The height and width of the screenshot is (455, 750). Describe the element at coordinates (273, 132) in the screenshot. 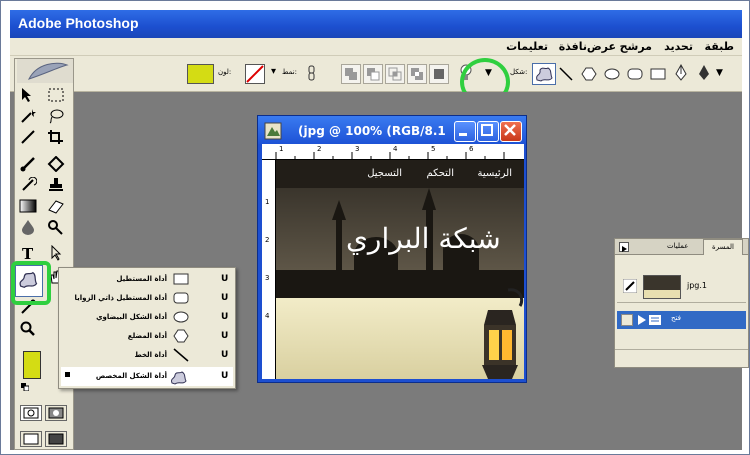

I see `photoshop-doc-icon` at that location.